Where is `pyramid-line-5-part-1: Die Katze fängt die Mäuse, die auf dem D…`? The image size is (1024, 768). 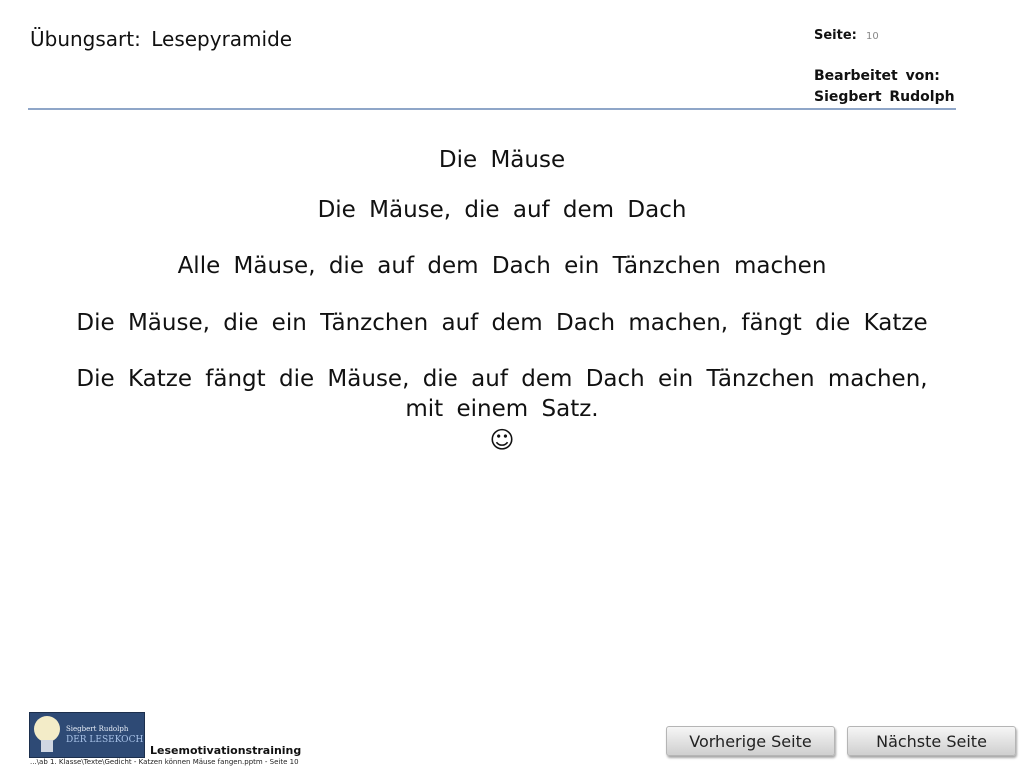 pyramid-line-5-part-1: Die Katze fängt die Mäuse, die auf dem D… is located at coordinates (502, 379).